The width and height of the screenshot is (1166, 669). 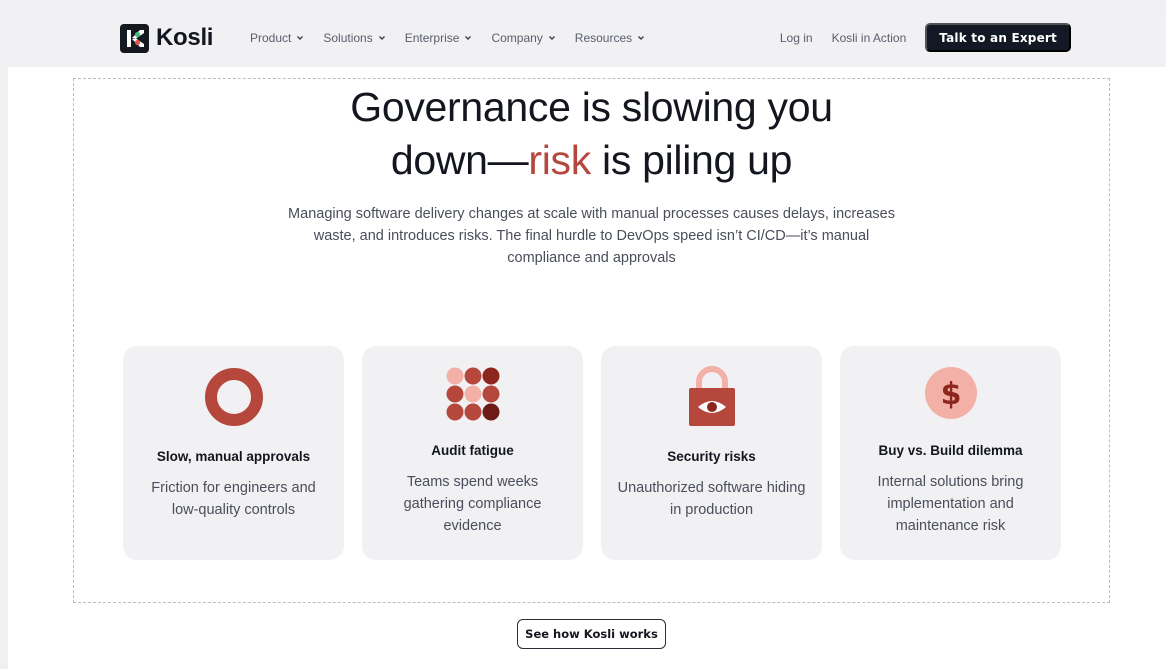 I want to click on card-title: Security risks, so click(x=711, y=456).